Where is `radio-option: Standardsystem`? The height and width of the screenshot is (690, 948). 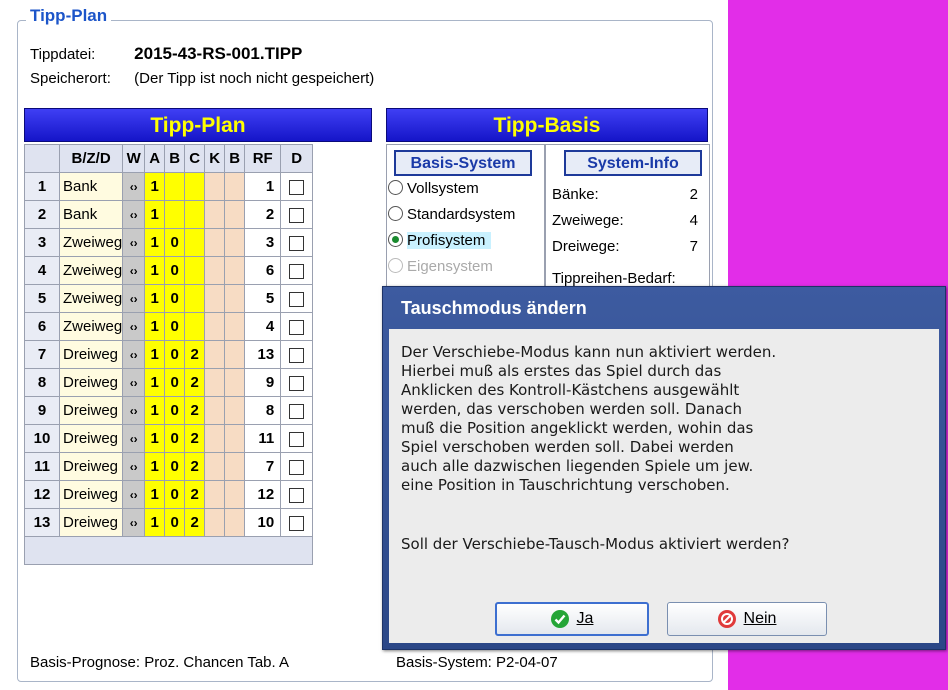 radio-option: Standardsystem is located at coordinates (451, 214).